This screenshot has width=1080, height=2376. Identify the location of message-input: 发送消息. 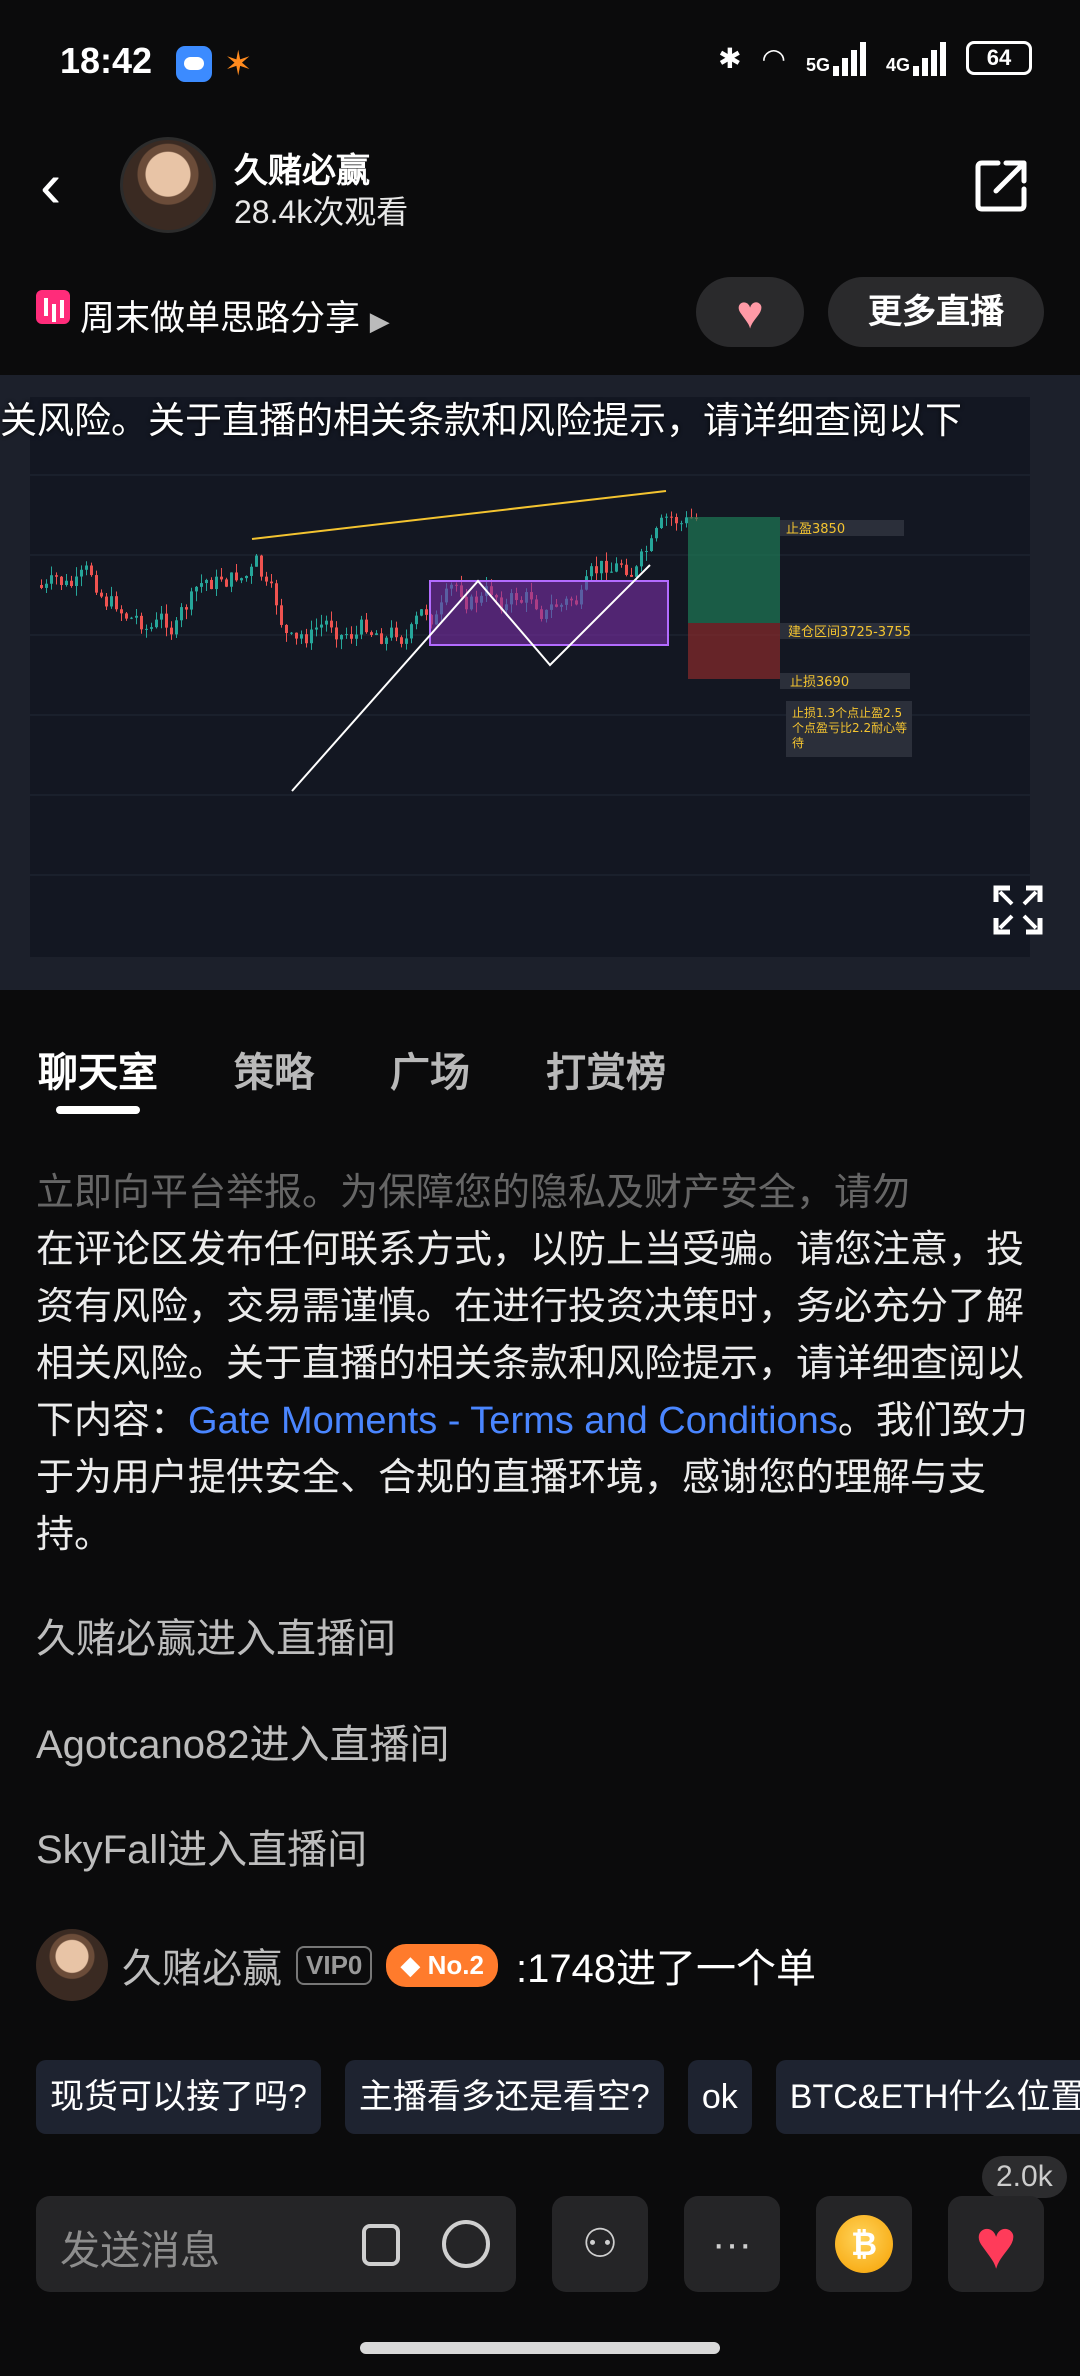
(276, 2244).